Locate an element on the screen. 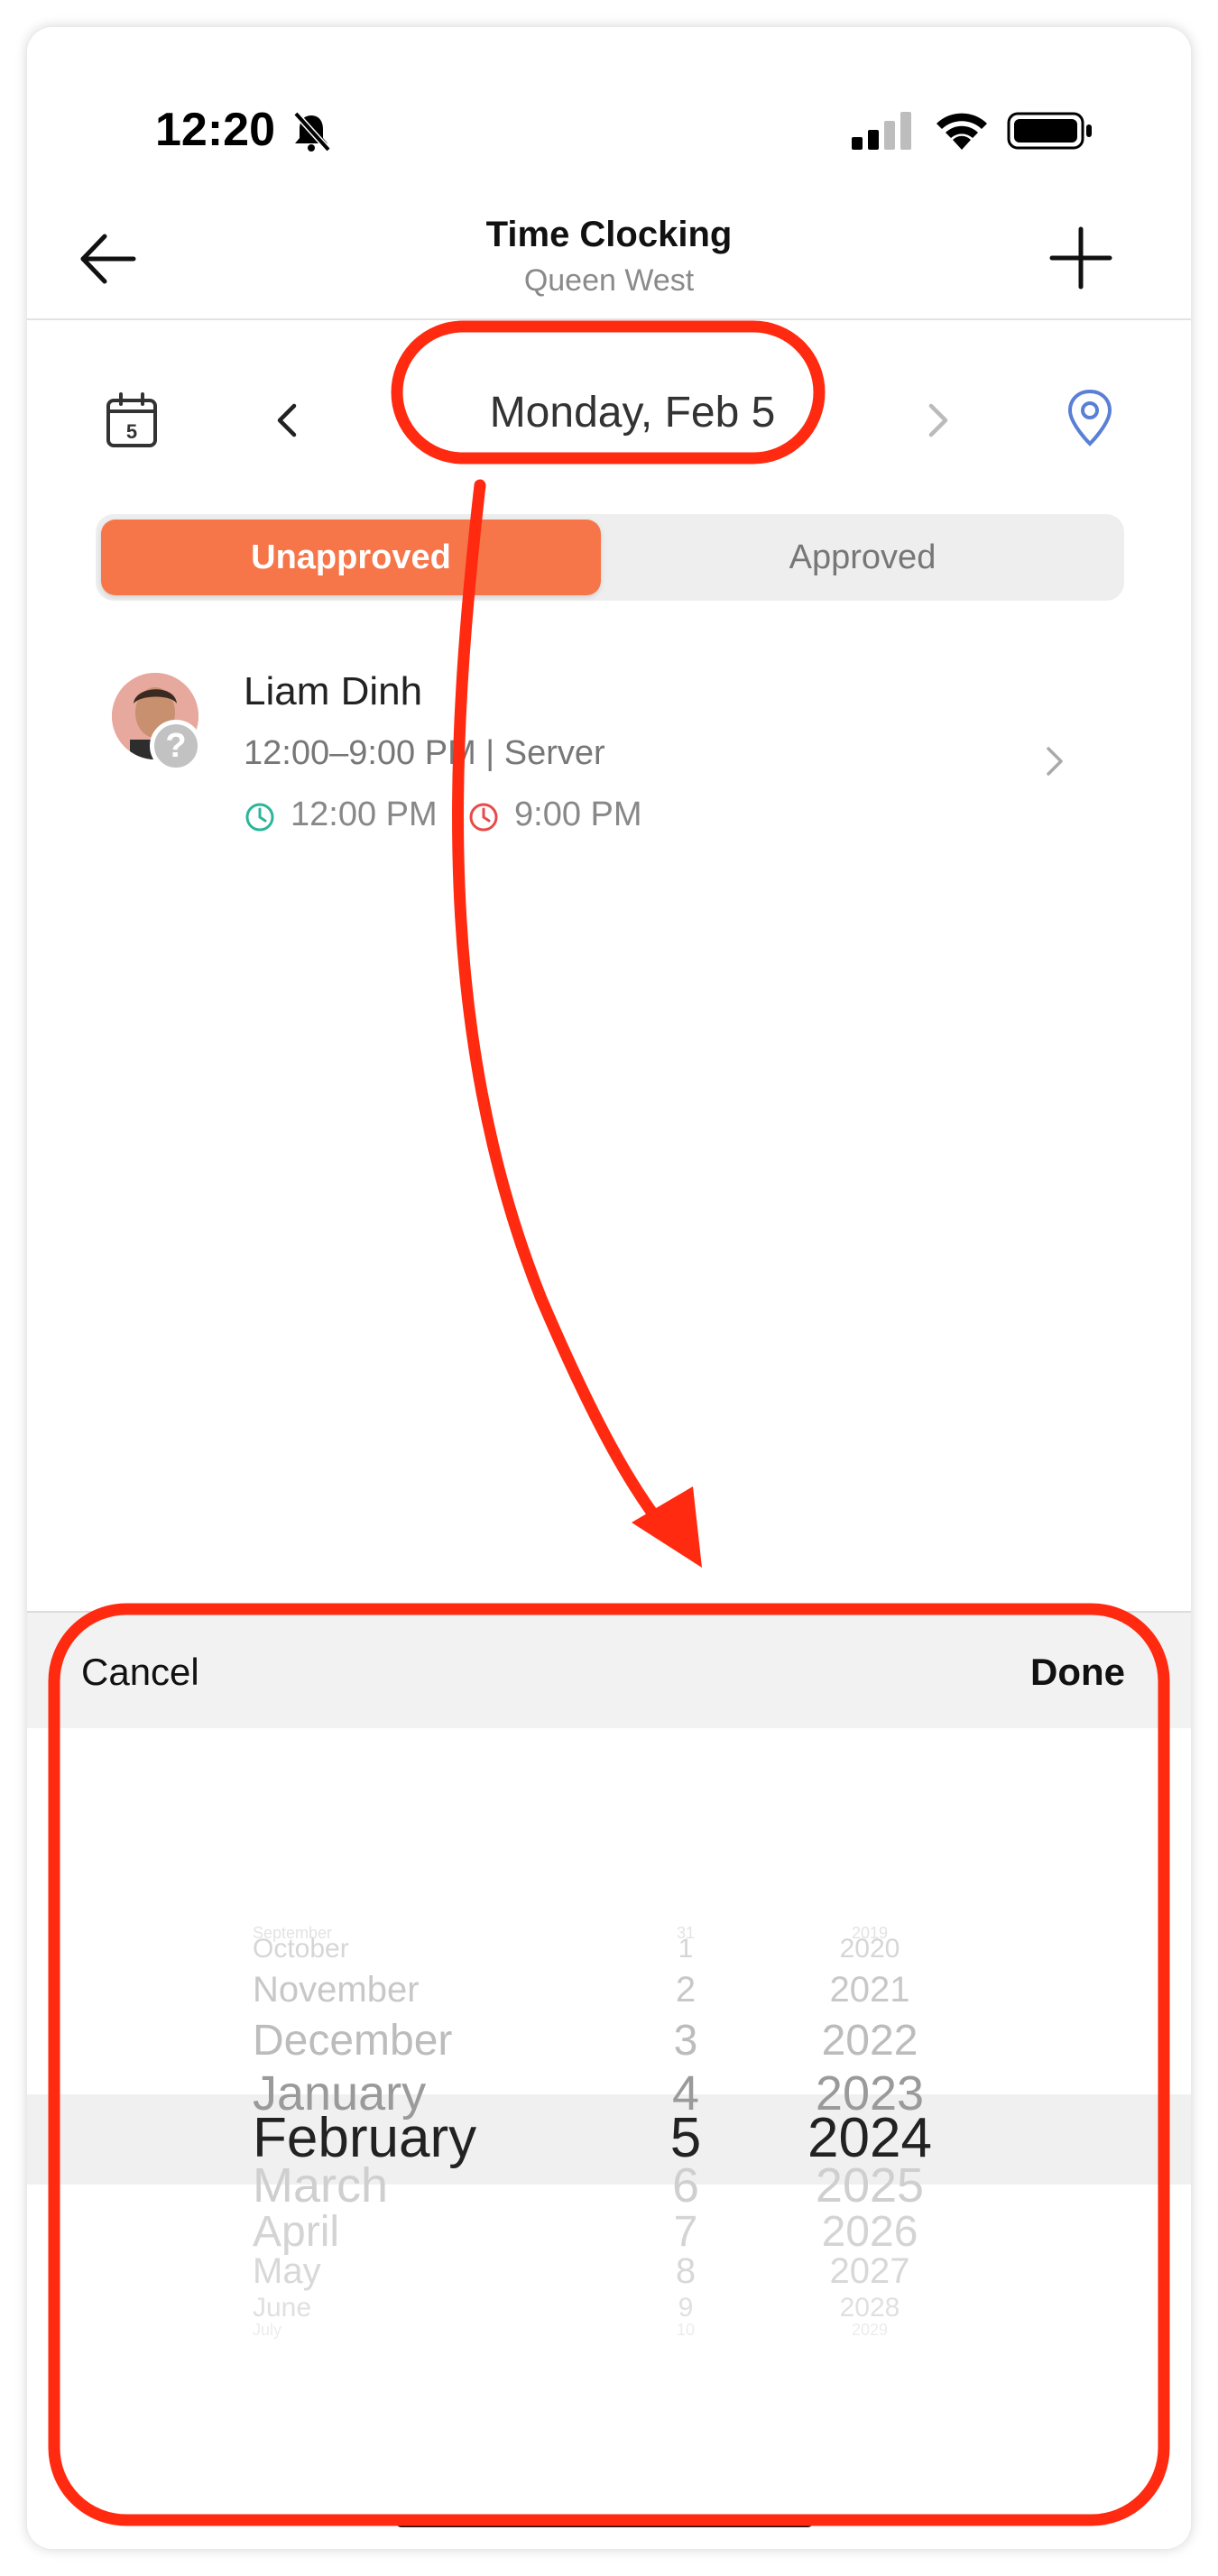  add-button is located at coordinates (1081, 258).